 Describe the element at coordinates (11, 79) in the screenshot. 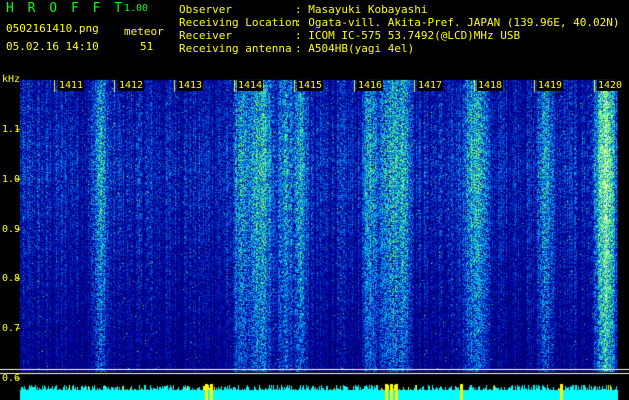

I see `y-axis-unit: kHz` at that location.